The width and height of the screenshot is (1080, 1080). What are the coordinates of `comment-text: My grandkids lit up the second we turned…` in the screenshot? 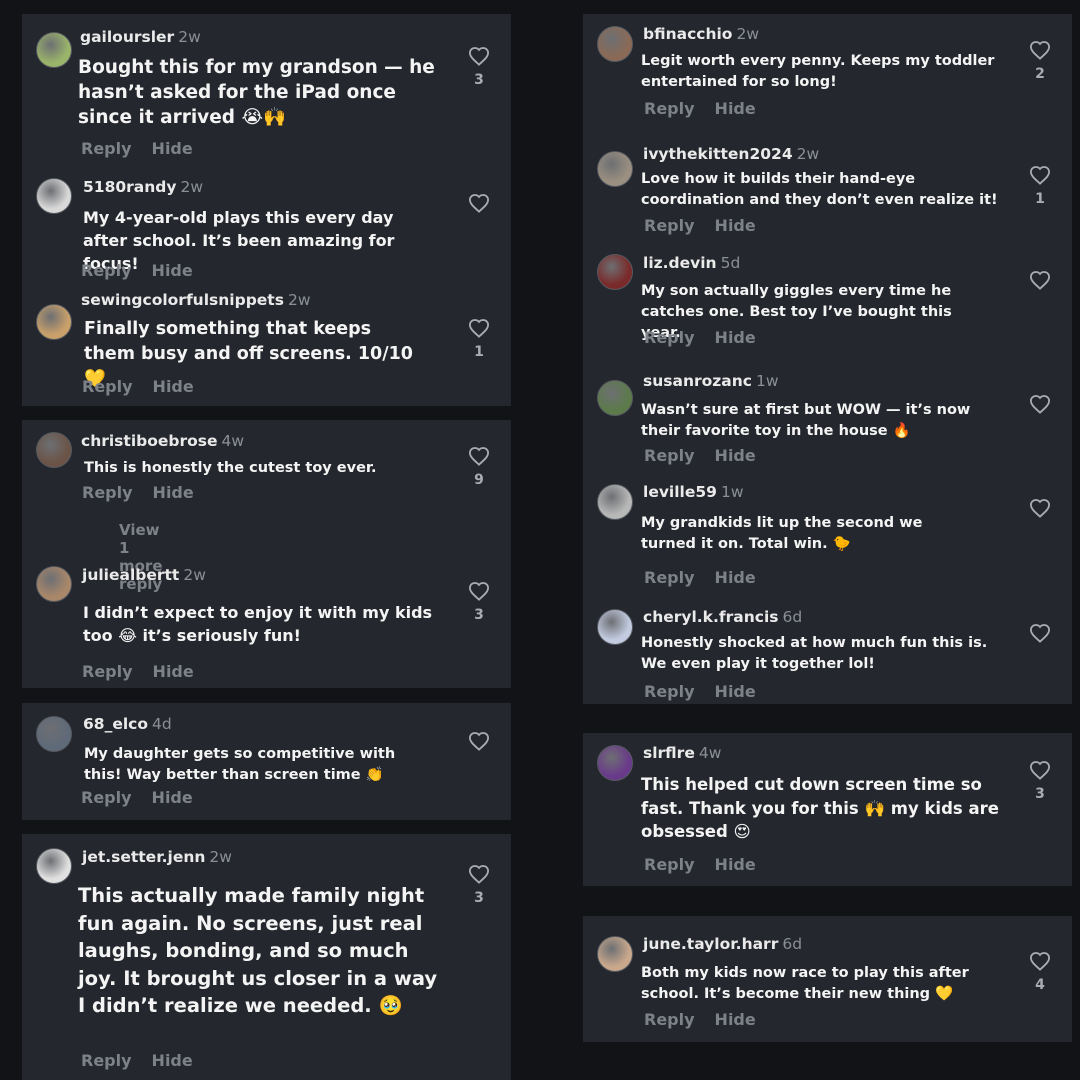 It's located at (782, 533).